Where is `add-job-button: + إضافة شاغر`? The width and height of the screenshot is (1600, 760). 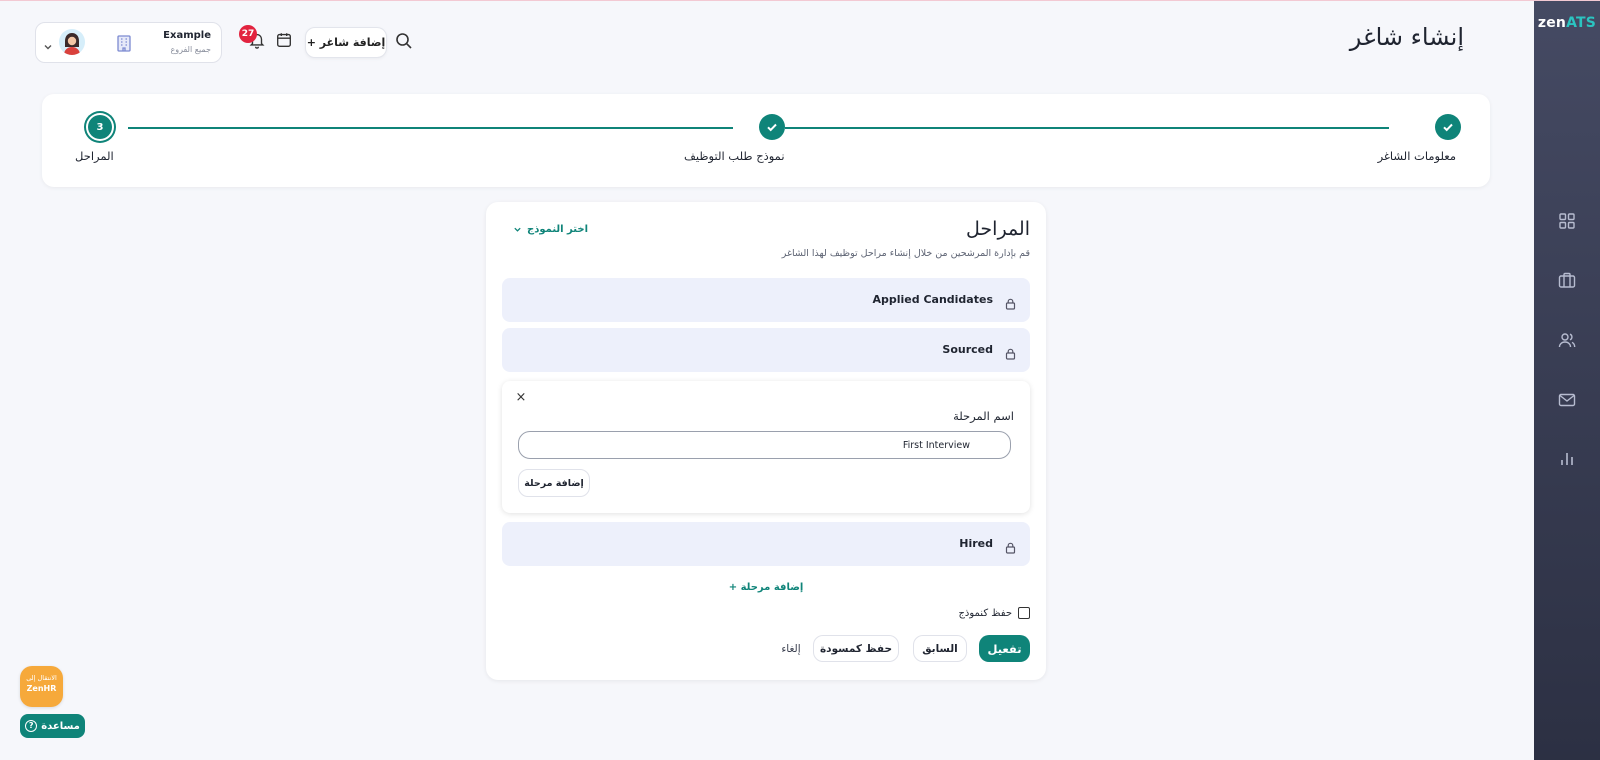 add-job-button: + إضافة شاغر is located at coordinates (346, 42).